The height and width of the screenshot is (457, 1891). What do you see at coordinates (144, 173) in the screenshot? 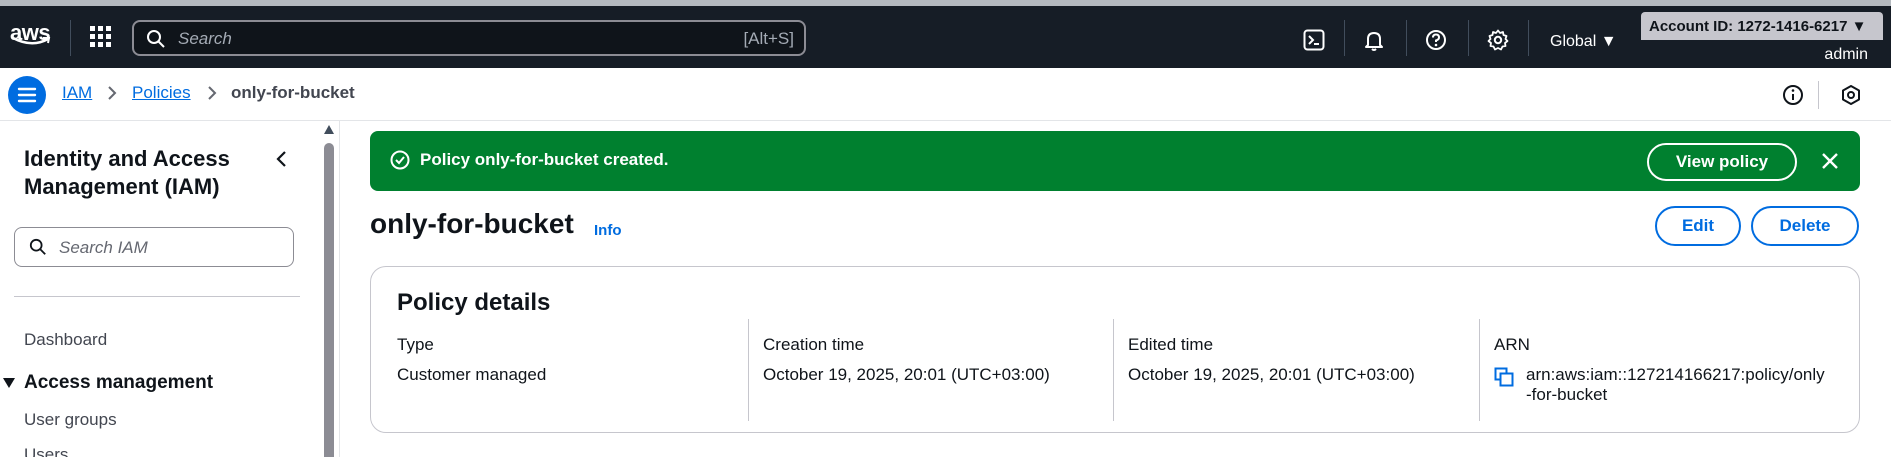
I see `side-nav-title: Identity and Access Management (IAM)` at bounding box center [144, 173].